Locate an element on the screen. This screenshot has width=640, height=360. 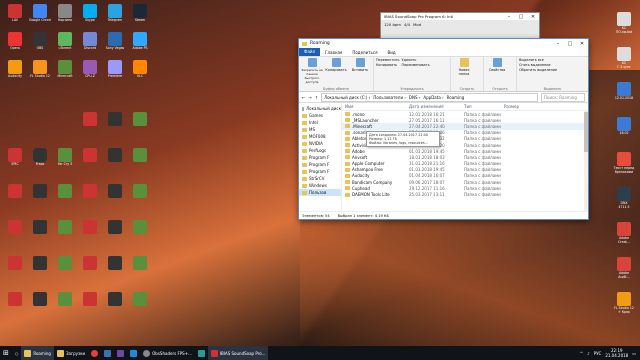
desktop-icon: VLC is located at coordinates (140, 73).